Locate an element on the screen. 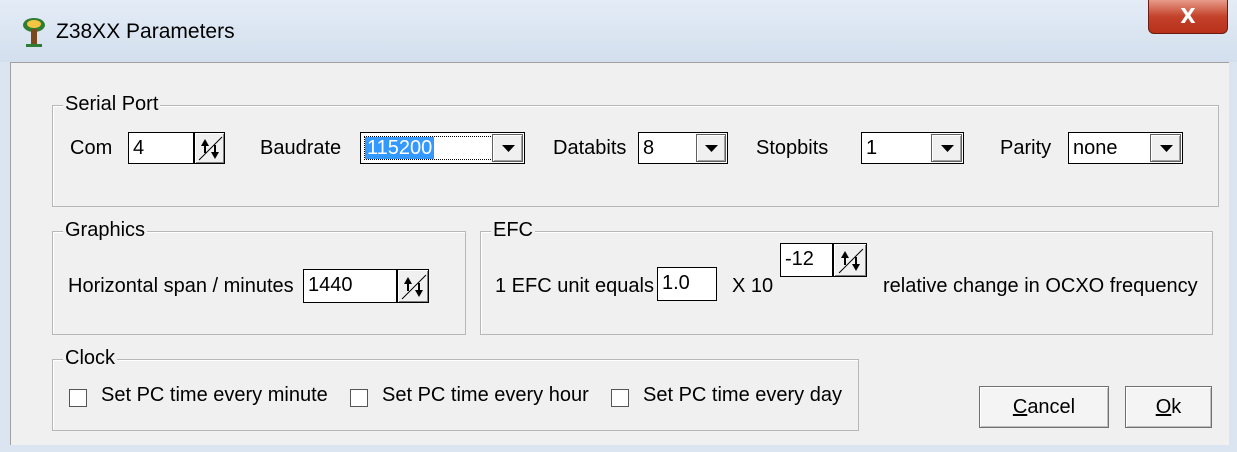  efc-exponent-spinner is located at coordinates (850, 260).